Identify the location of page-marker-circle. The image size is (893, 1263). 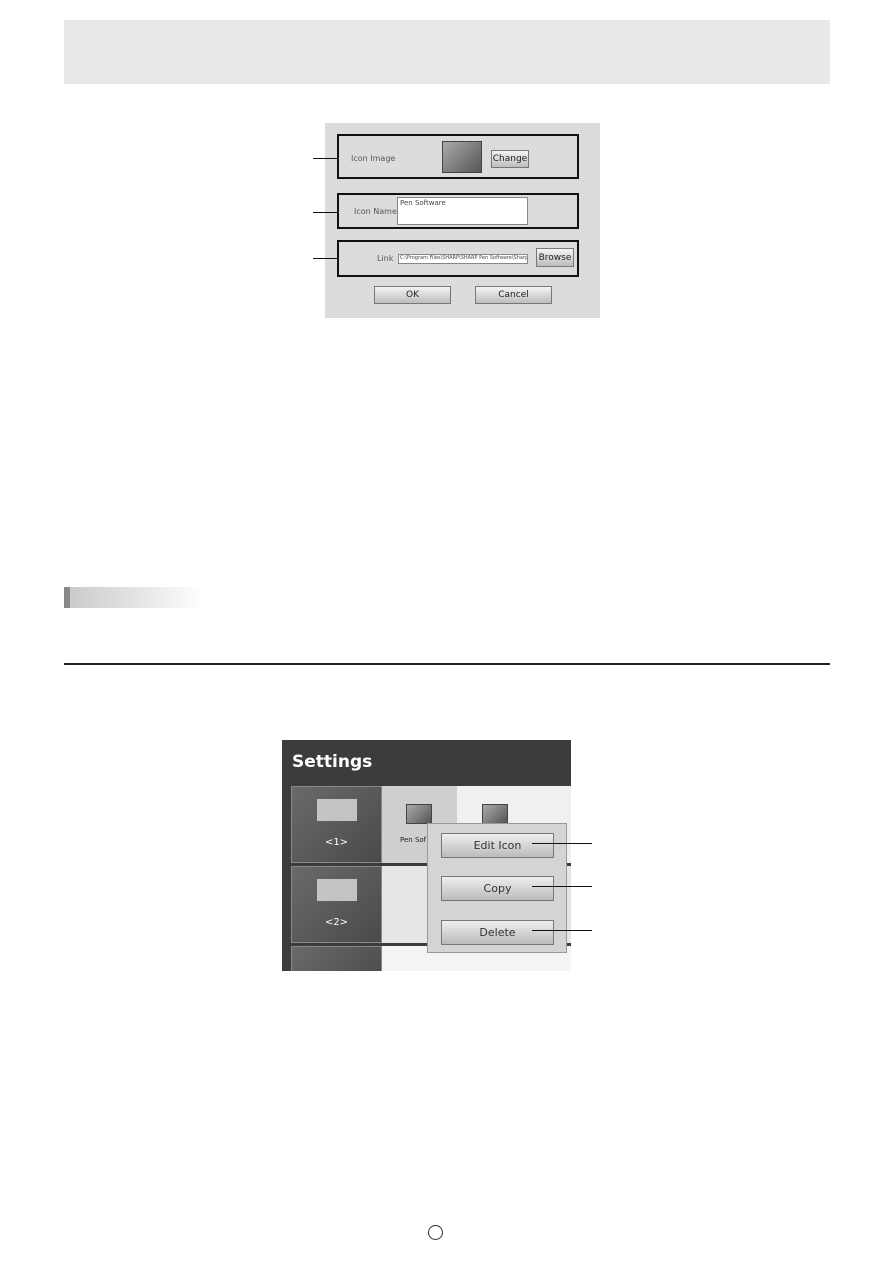
(435, 1232).